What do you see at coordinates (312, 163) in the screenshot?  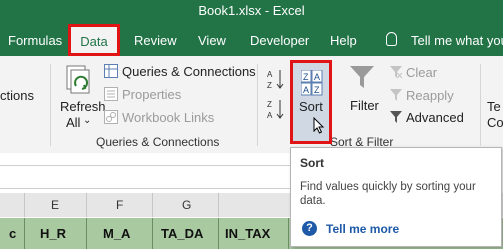 I see `tooltip-title: Sort` at bounding box center [312, 163].